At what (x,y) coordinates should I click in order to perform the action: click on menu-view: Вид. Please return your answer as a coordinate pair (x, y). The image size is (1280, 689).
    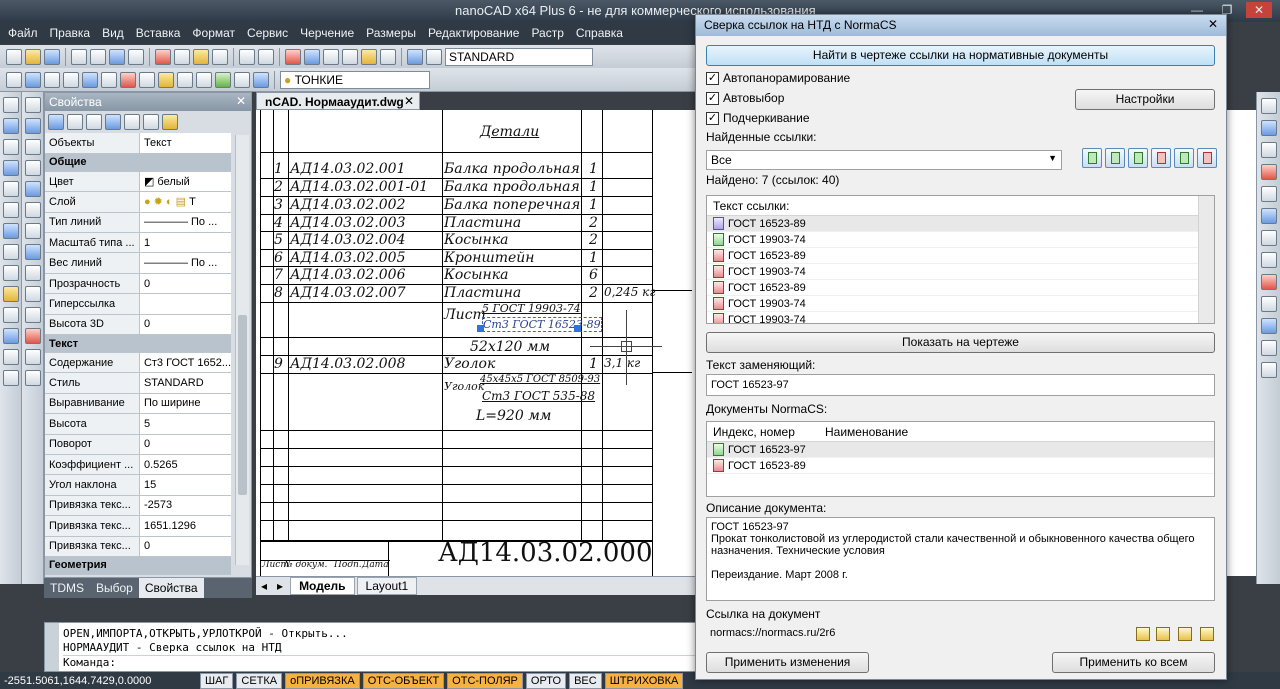
    Looking at the image, I should click on (113, 33).